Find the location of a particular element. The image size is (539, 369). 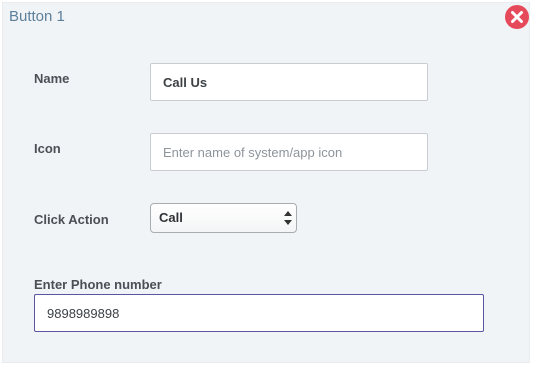

panel-title: Button 1 is located at coordinates (37, 16).